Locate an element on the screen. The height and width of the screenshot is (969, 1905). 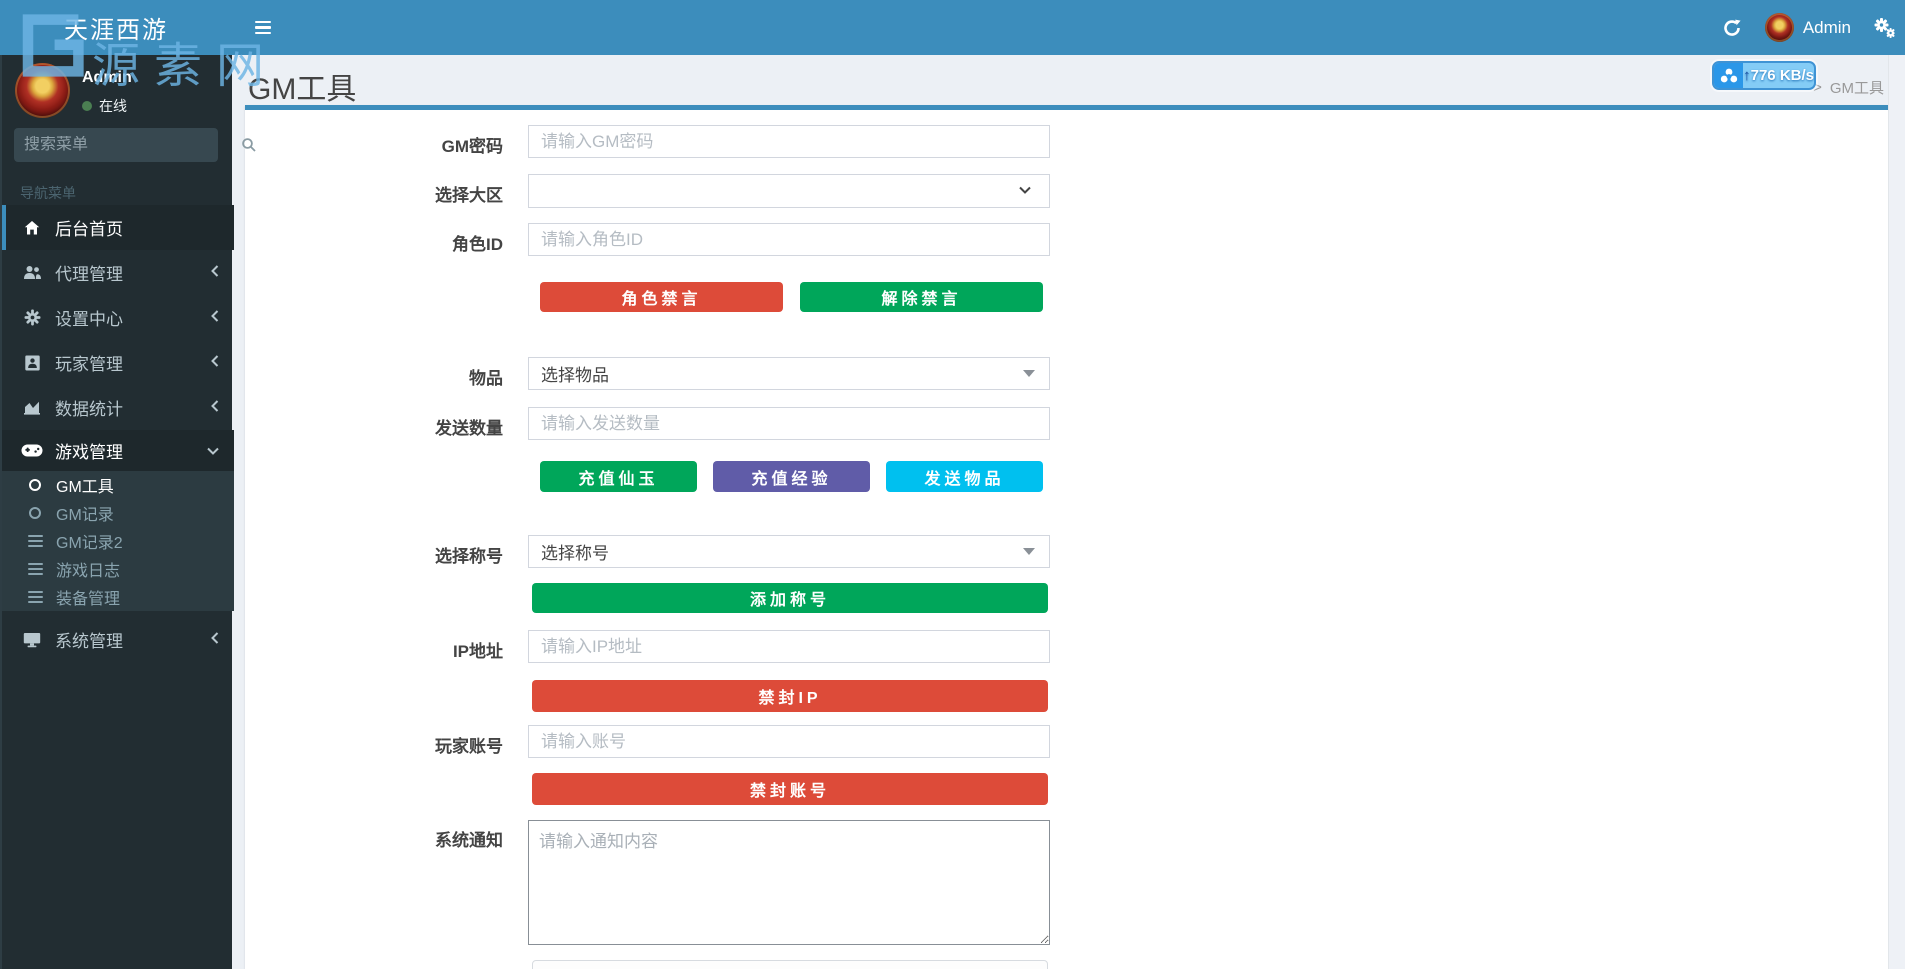
breadcrumb: > GM工具 is located at coordinates (1848, 87).